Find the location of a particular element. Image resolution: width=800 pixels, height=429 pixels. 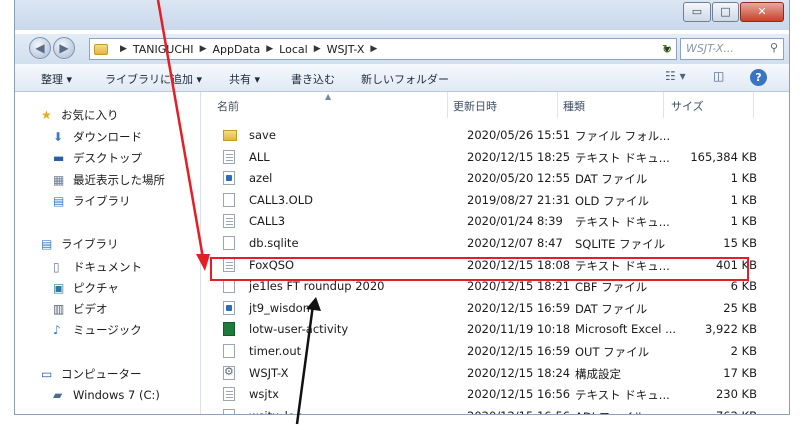

picture-icon: ▣ is located at coordinates (59, 288).